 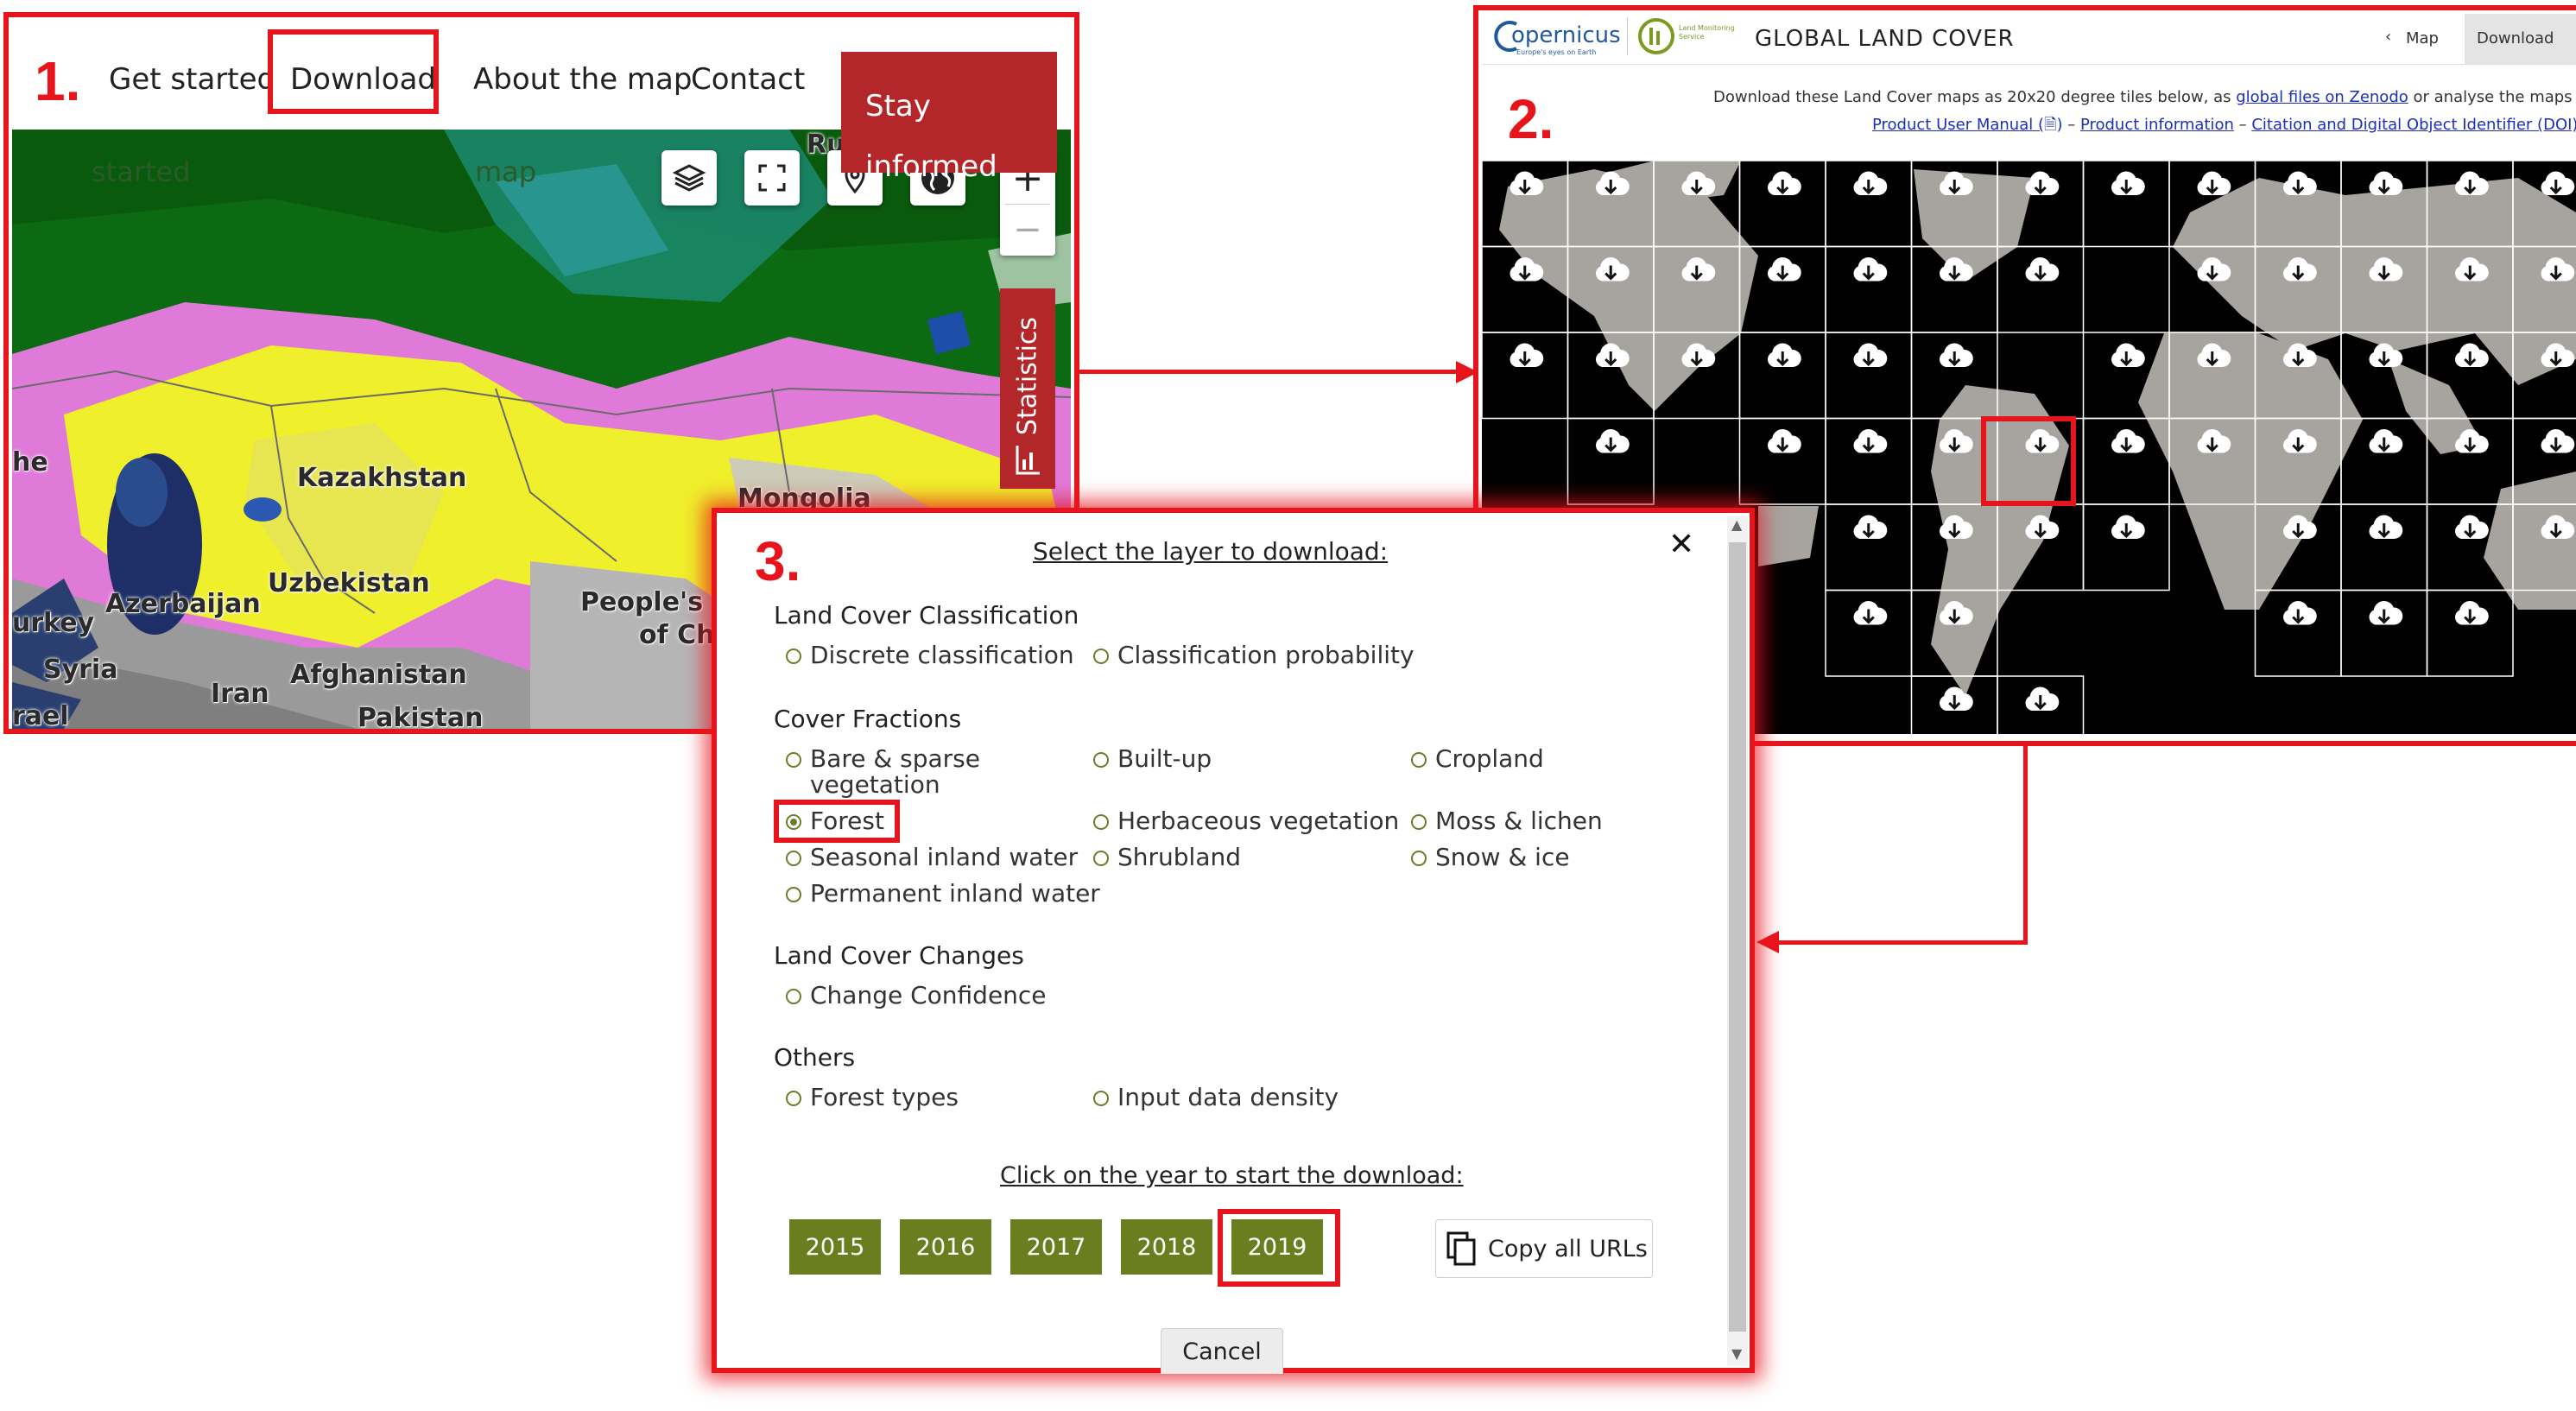 What do you see at coordinates (916, 996) in the screenshot?
I see `option-change-confidence: Change Confidence` at bounding box center [916, 996].